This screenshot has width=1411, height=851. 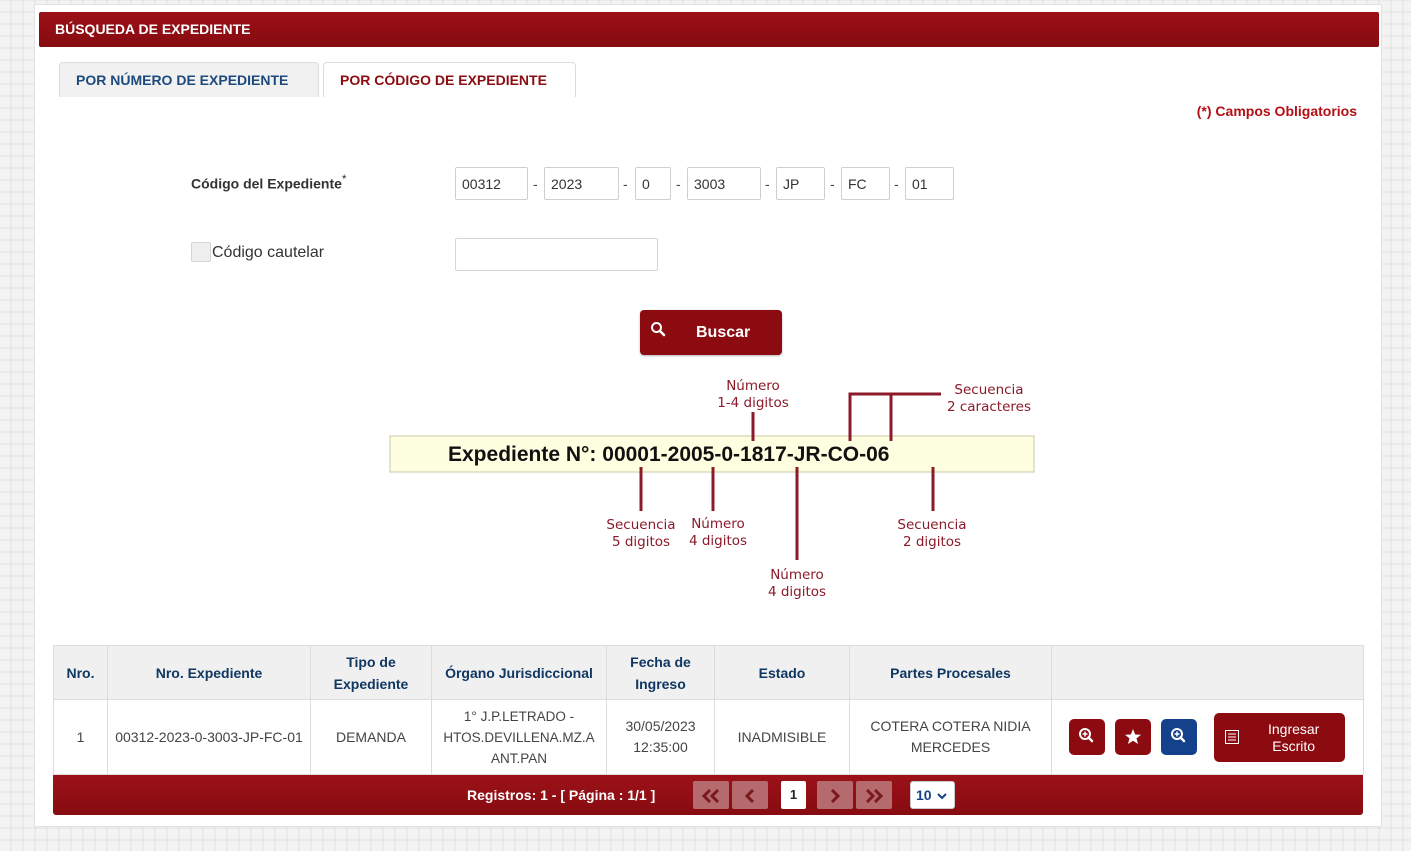 What do you see at coordinates (931, 525) in the screenshot?
I see `label-secuencia2-1: Secuencia` at bounding box center [931, 525].